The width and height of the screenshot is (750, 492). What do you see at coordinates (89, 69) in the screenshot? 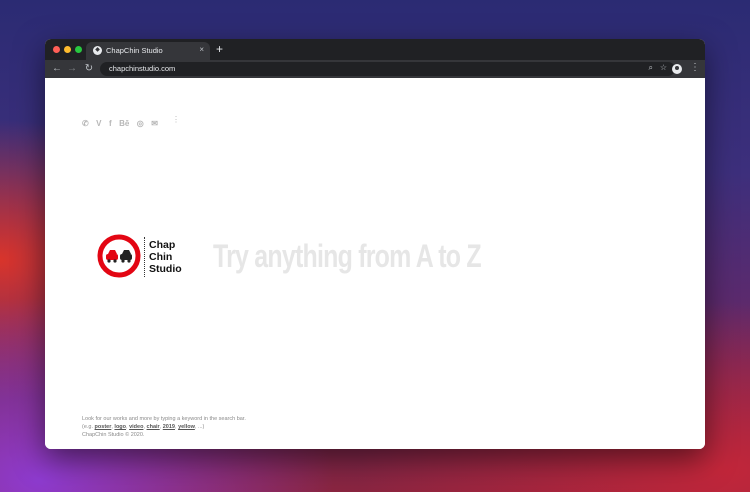
I see `reload-icon: ↻` at bounding box center [89, 69].